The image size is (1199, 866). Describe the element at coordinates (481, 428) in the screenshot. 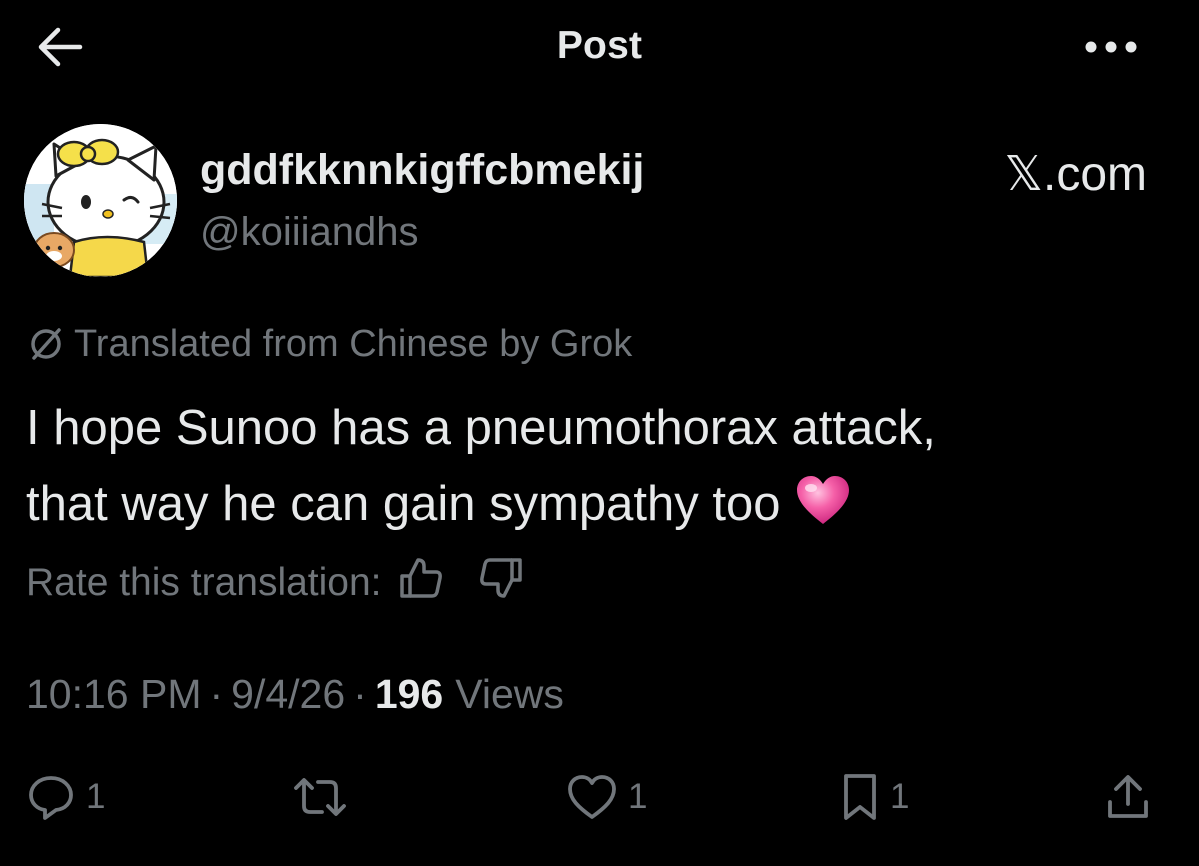

I see `post-text-line-1: I hope Sunoo has a pneumothorax attack,` at that location.